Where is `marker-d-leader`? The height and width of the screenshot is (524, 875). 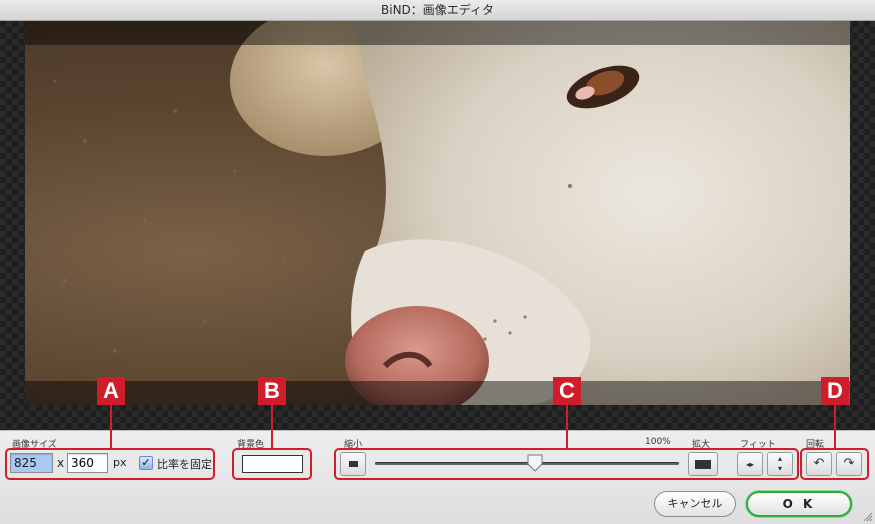 marker-d-leader is located at coordinates (835, 424).